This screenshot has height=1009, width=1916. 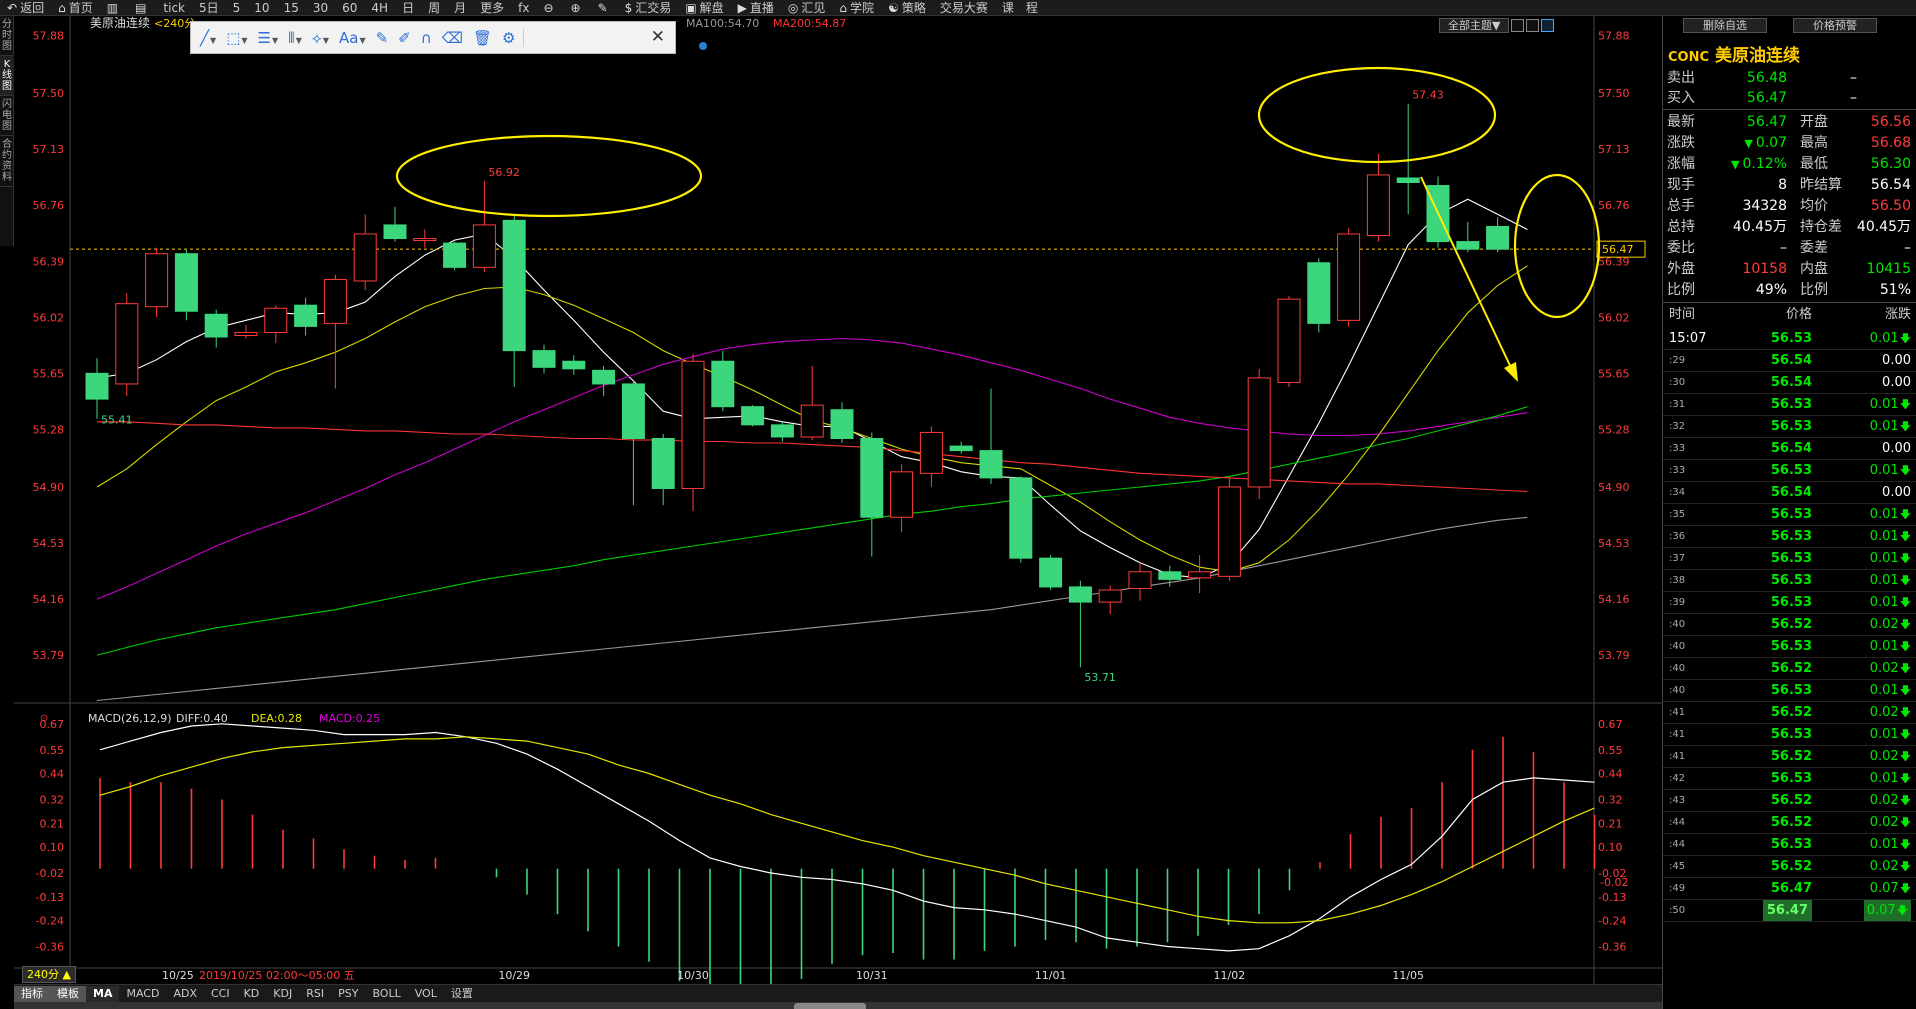 I want to click on view-tab-2: 闪电图, so click(x=7, y=116).